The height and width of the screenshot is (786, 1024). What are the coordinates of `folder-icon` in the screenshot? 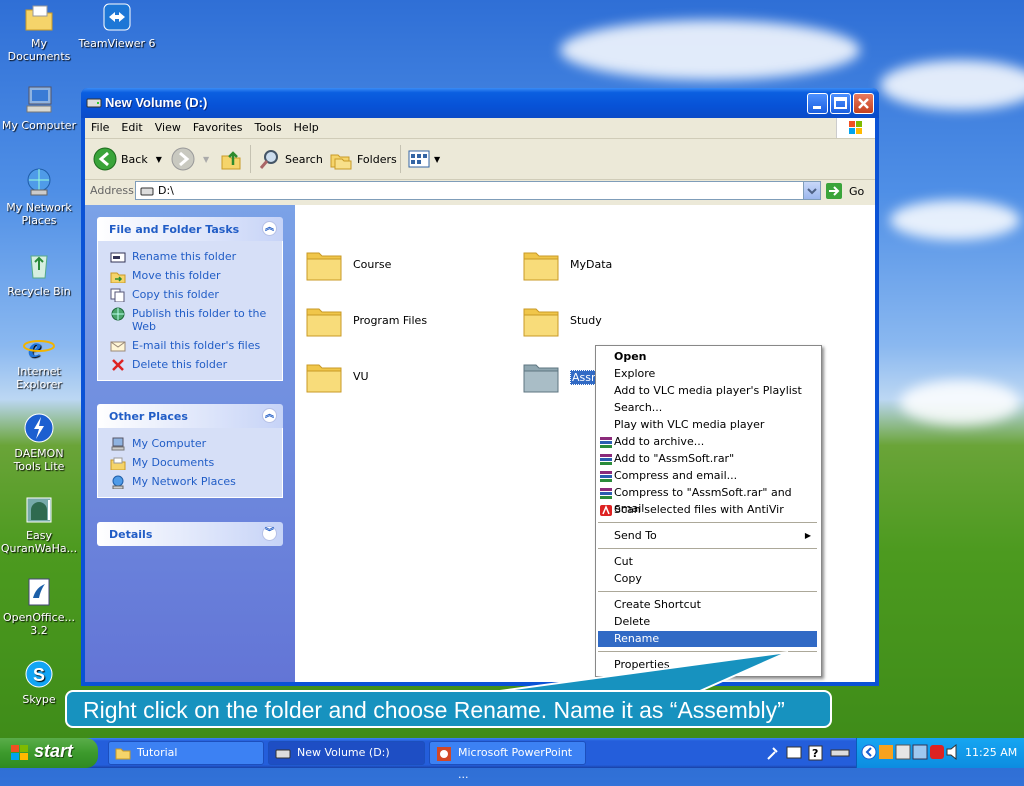 It's located at (123, 754).